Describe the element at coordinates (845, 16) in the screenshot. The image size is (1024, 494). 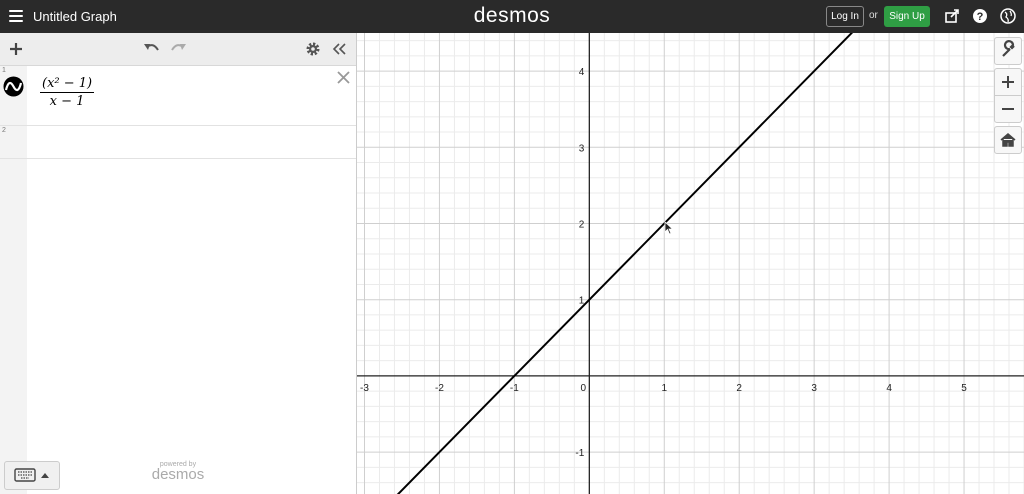
I see `log-in-button: Log In` at that location.